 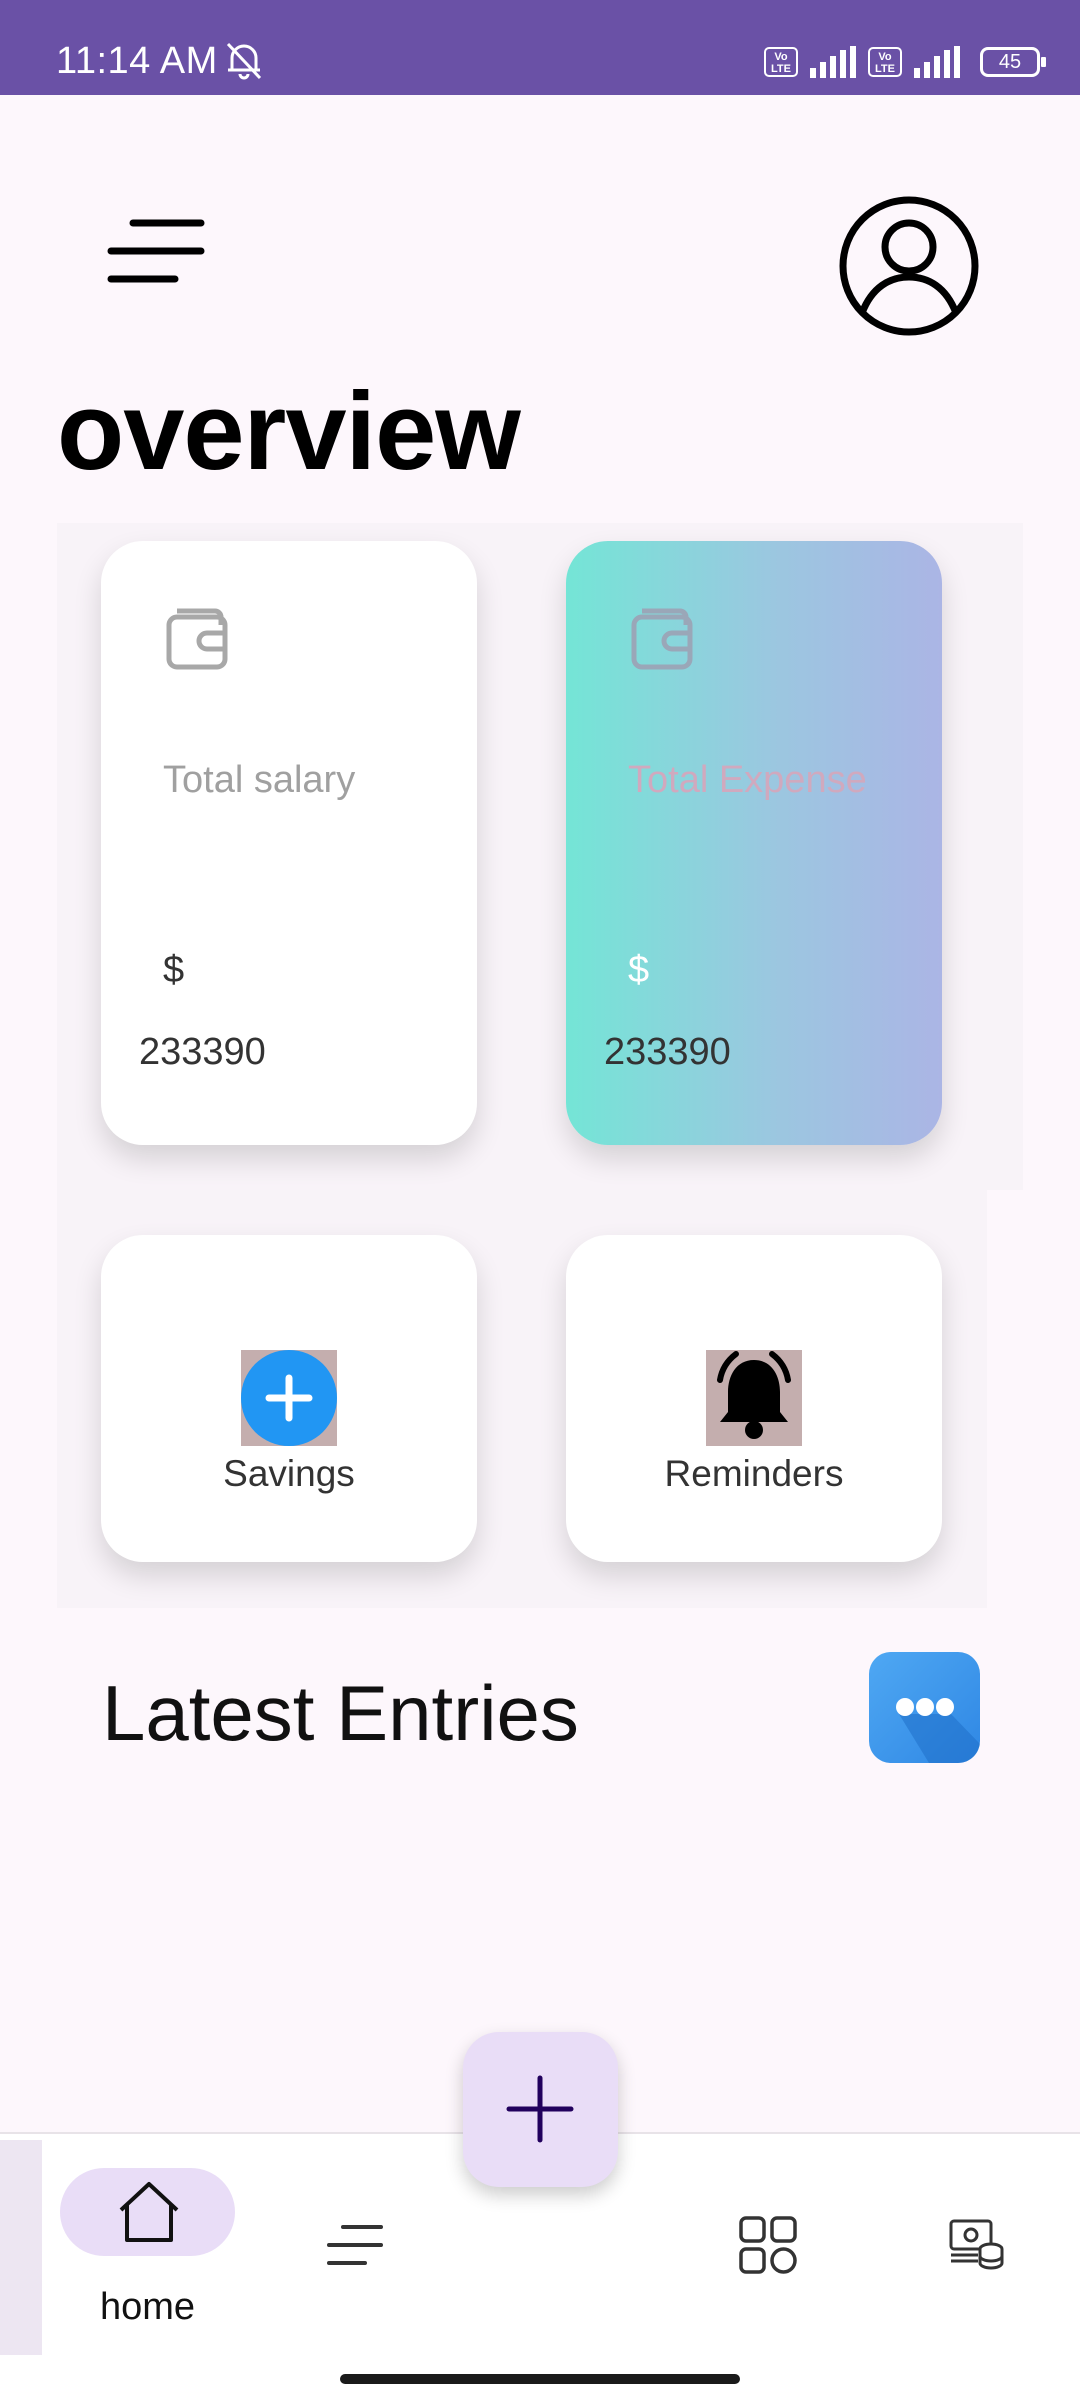 I want to click on shortcut-panel: Savings Reminders, so click(x=522, y=1399).